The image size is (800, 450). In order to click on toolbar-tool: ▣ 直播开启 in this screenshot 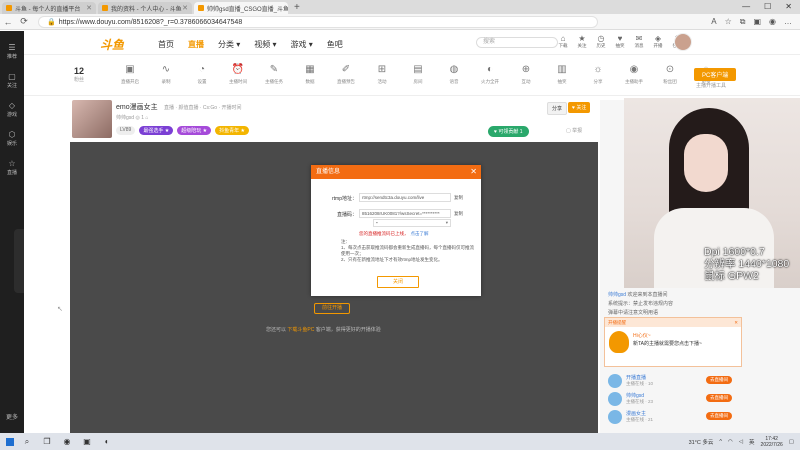, I will do `click(130, 74)`.